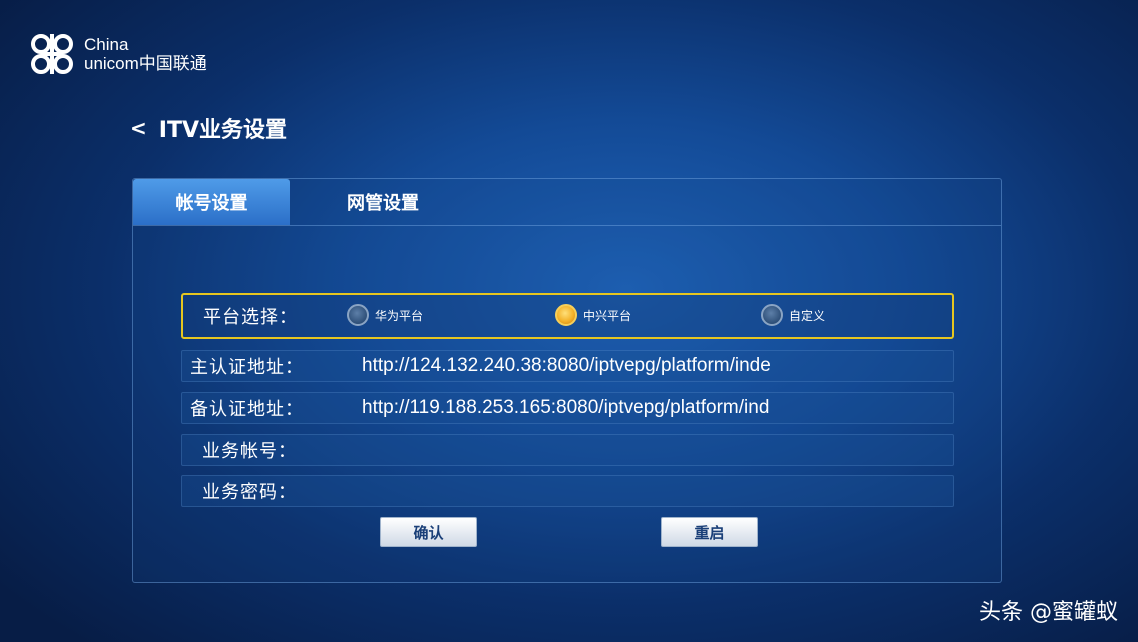  I want to click on radio-custom: 自定义, so click(793, 315).